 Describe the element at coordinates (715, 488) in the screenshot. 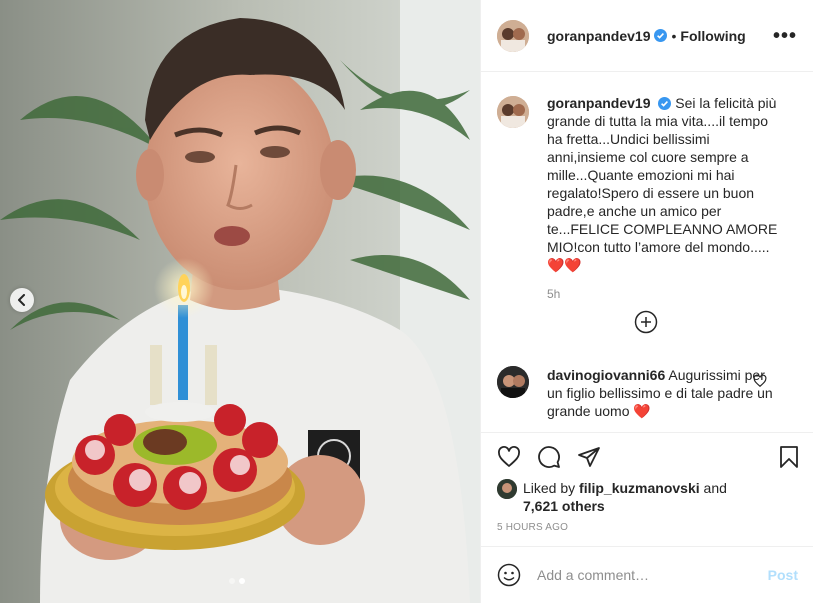

I see `likes-and: and` at that location.